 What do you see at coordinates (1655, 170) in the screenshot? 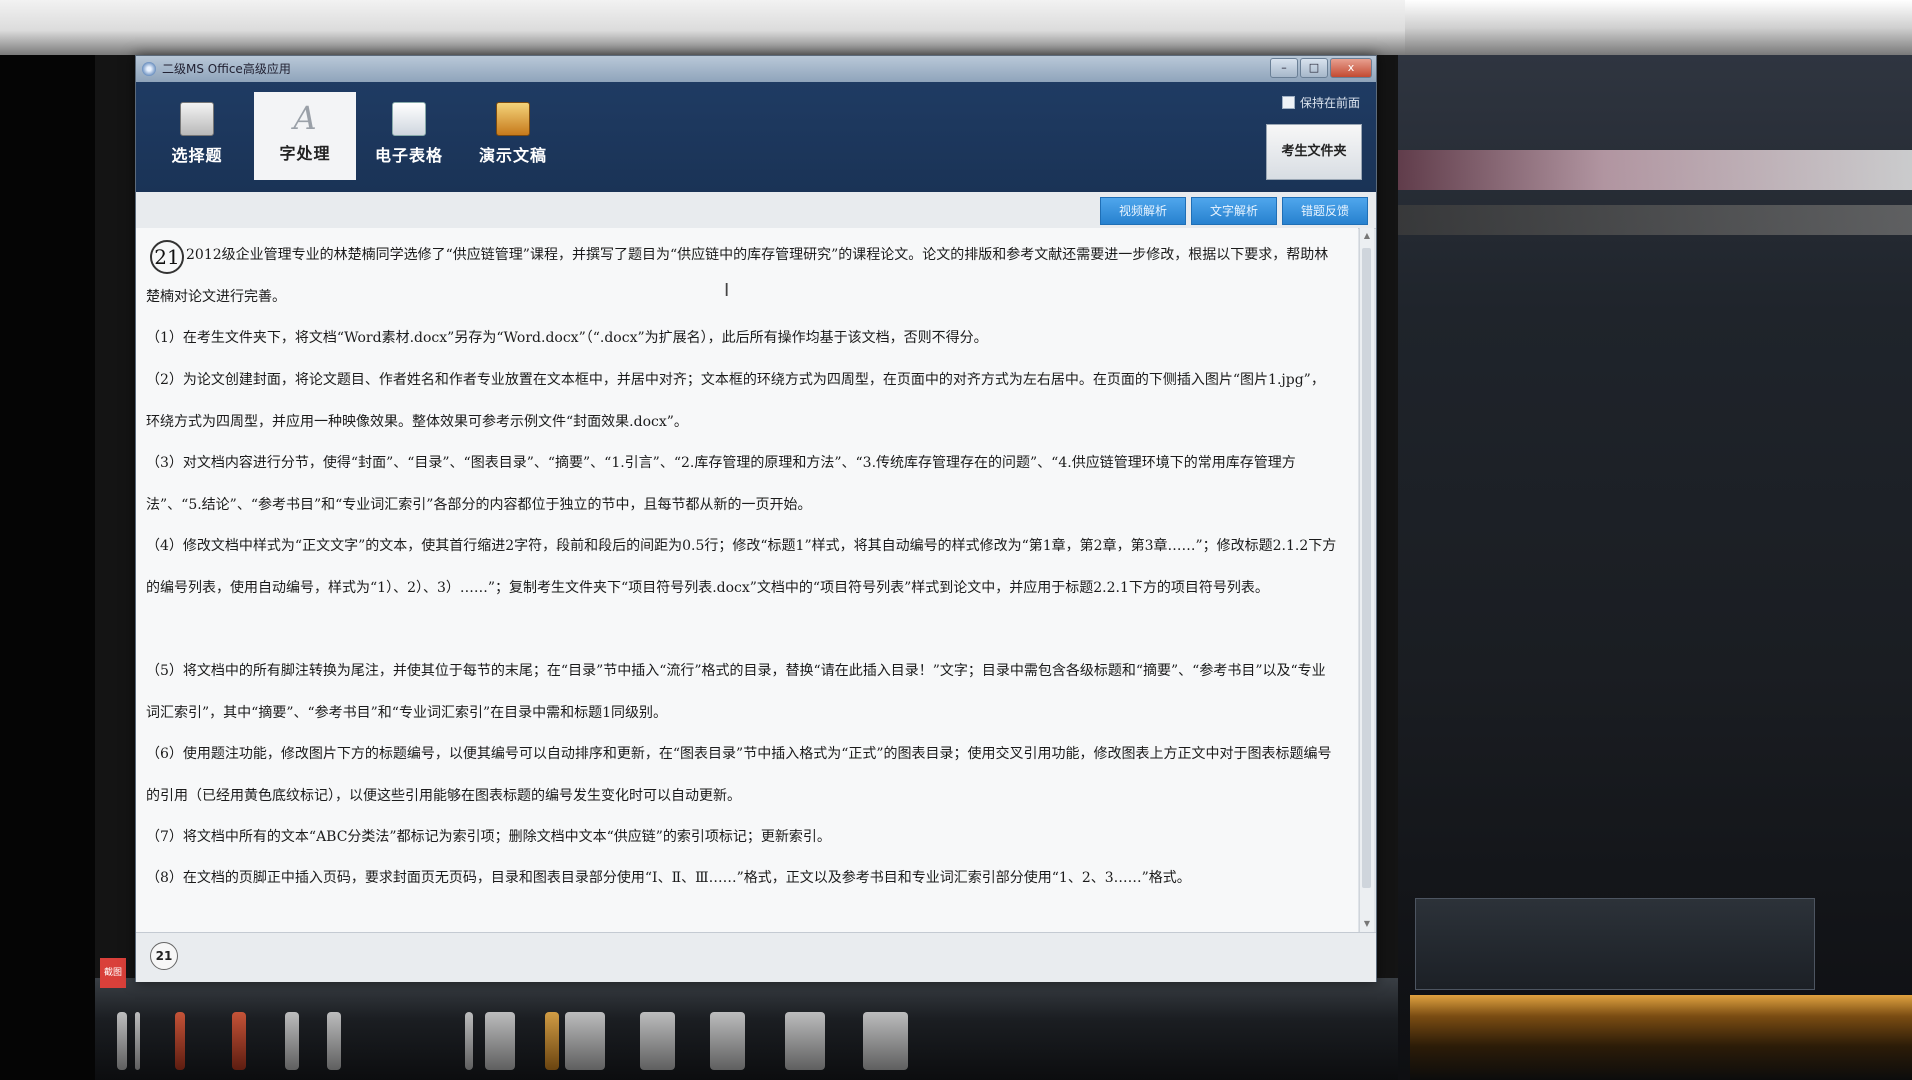
I see `desktop-right-stripe` at bounding box center [1655, 170].